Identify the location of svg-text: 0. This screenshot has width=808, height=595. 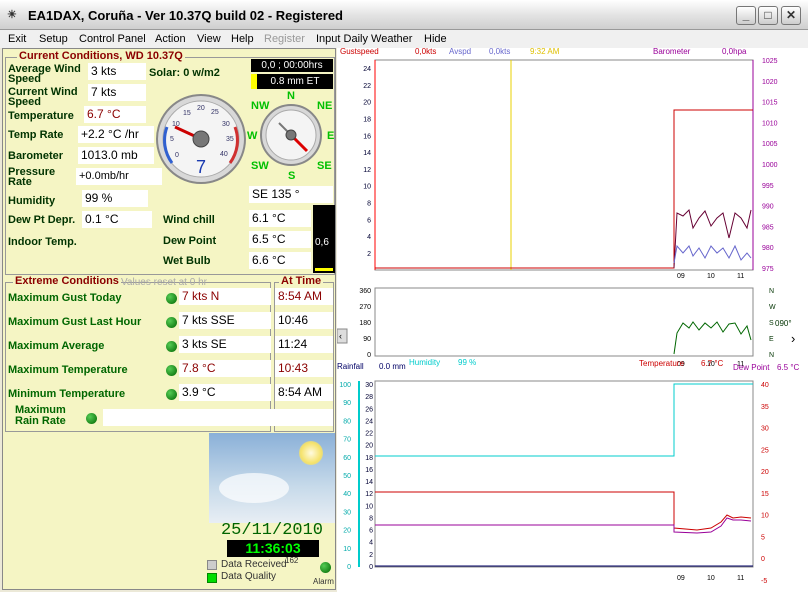
(177, 155).